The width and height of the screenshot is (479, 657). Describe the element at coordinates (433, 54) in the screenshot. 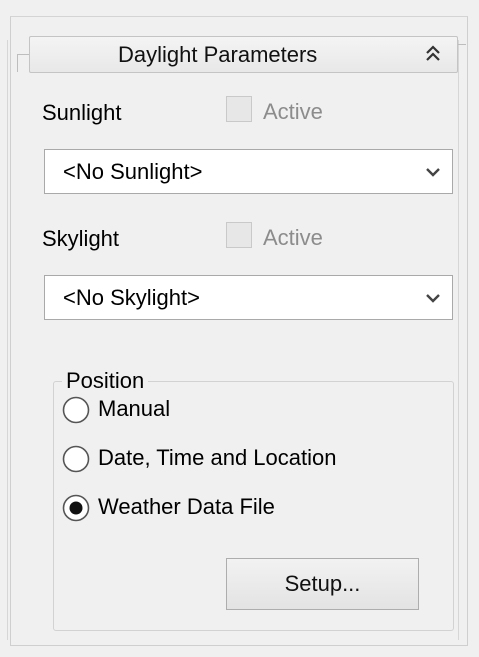

I see `double-chevron-up-icon` at that location.